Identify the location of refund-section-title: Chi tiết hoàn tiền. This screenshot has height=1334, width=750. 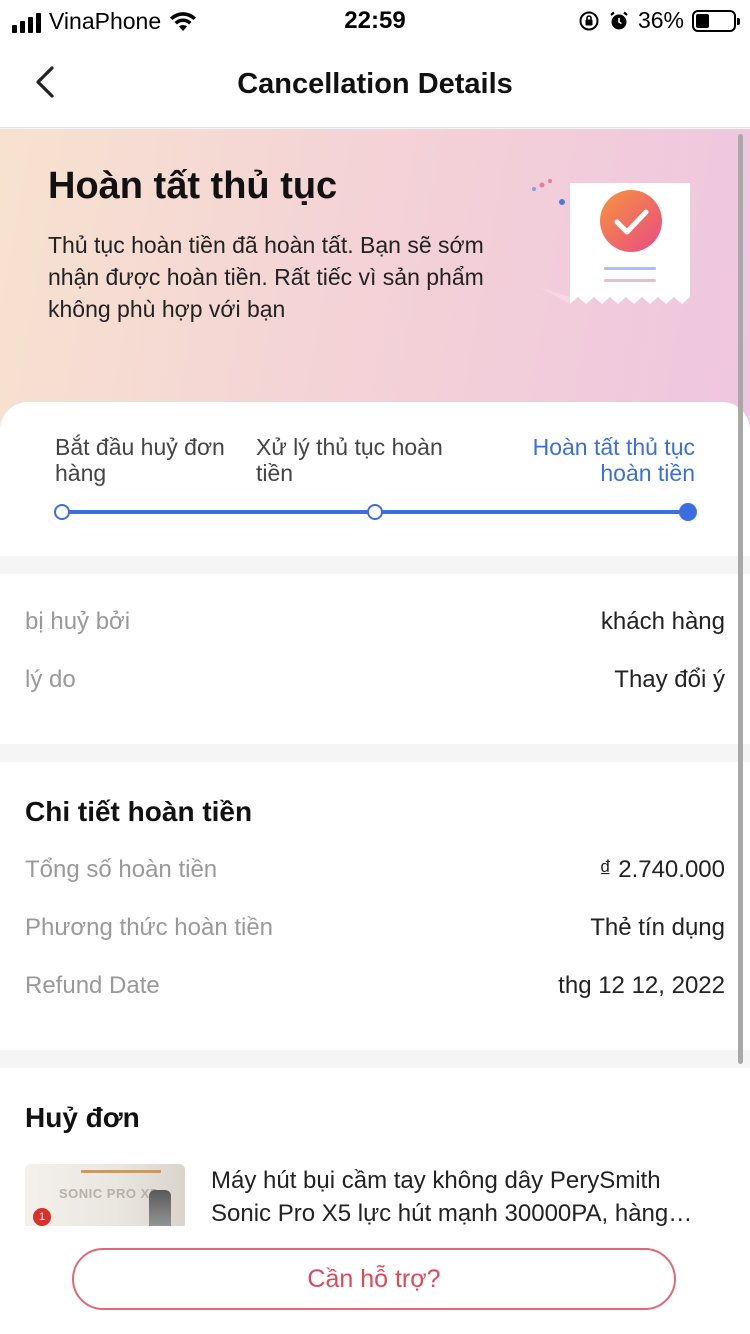
(139, 811).